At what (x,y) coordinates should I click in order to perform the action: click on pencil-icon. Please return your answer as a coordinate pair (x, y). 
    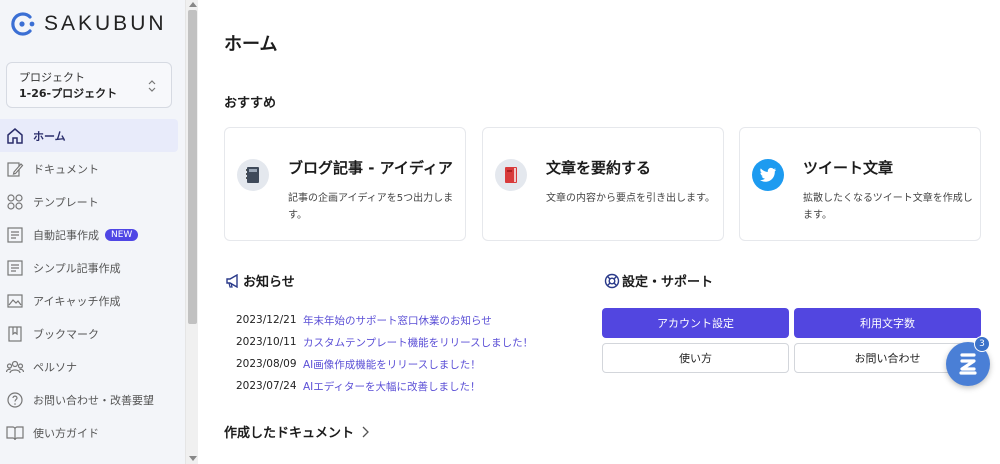
    Looking at the image, I should click on (15, 169).